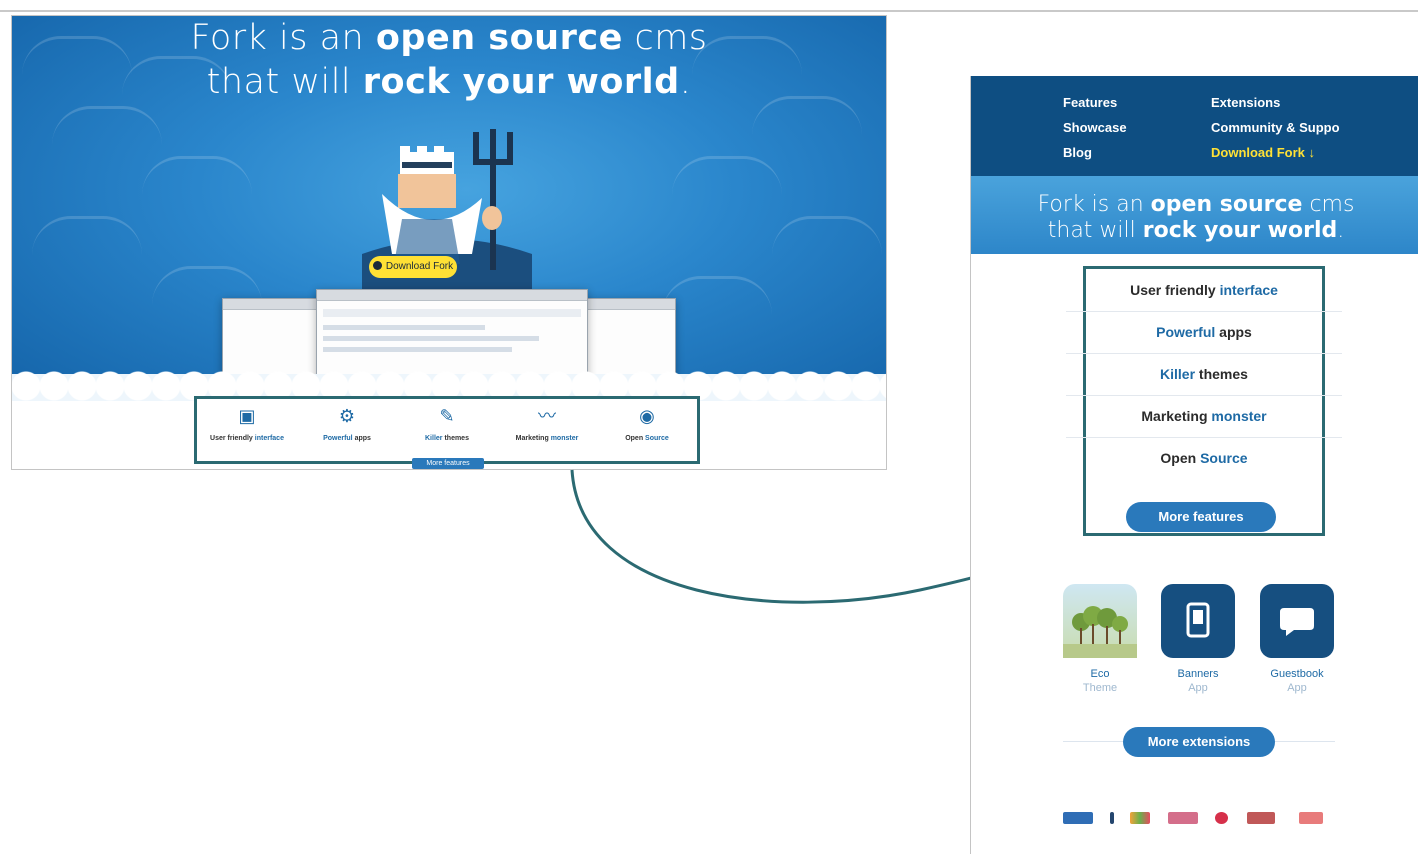 This screenshot has width=1418, height=854. Describe the element at coordinates (1263, 152) in the screenshot. I see `nav-item-download-fork: Download Fork ↓` at that location.